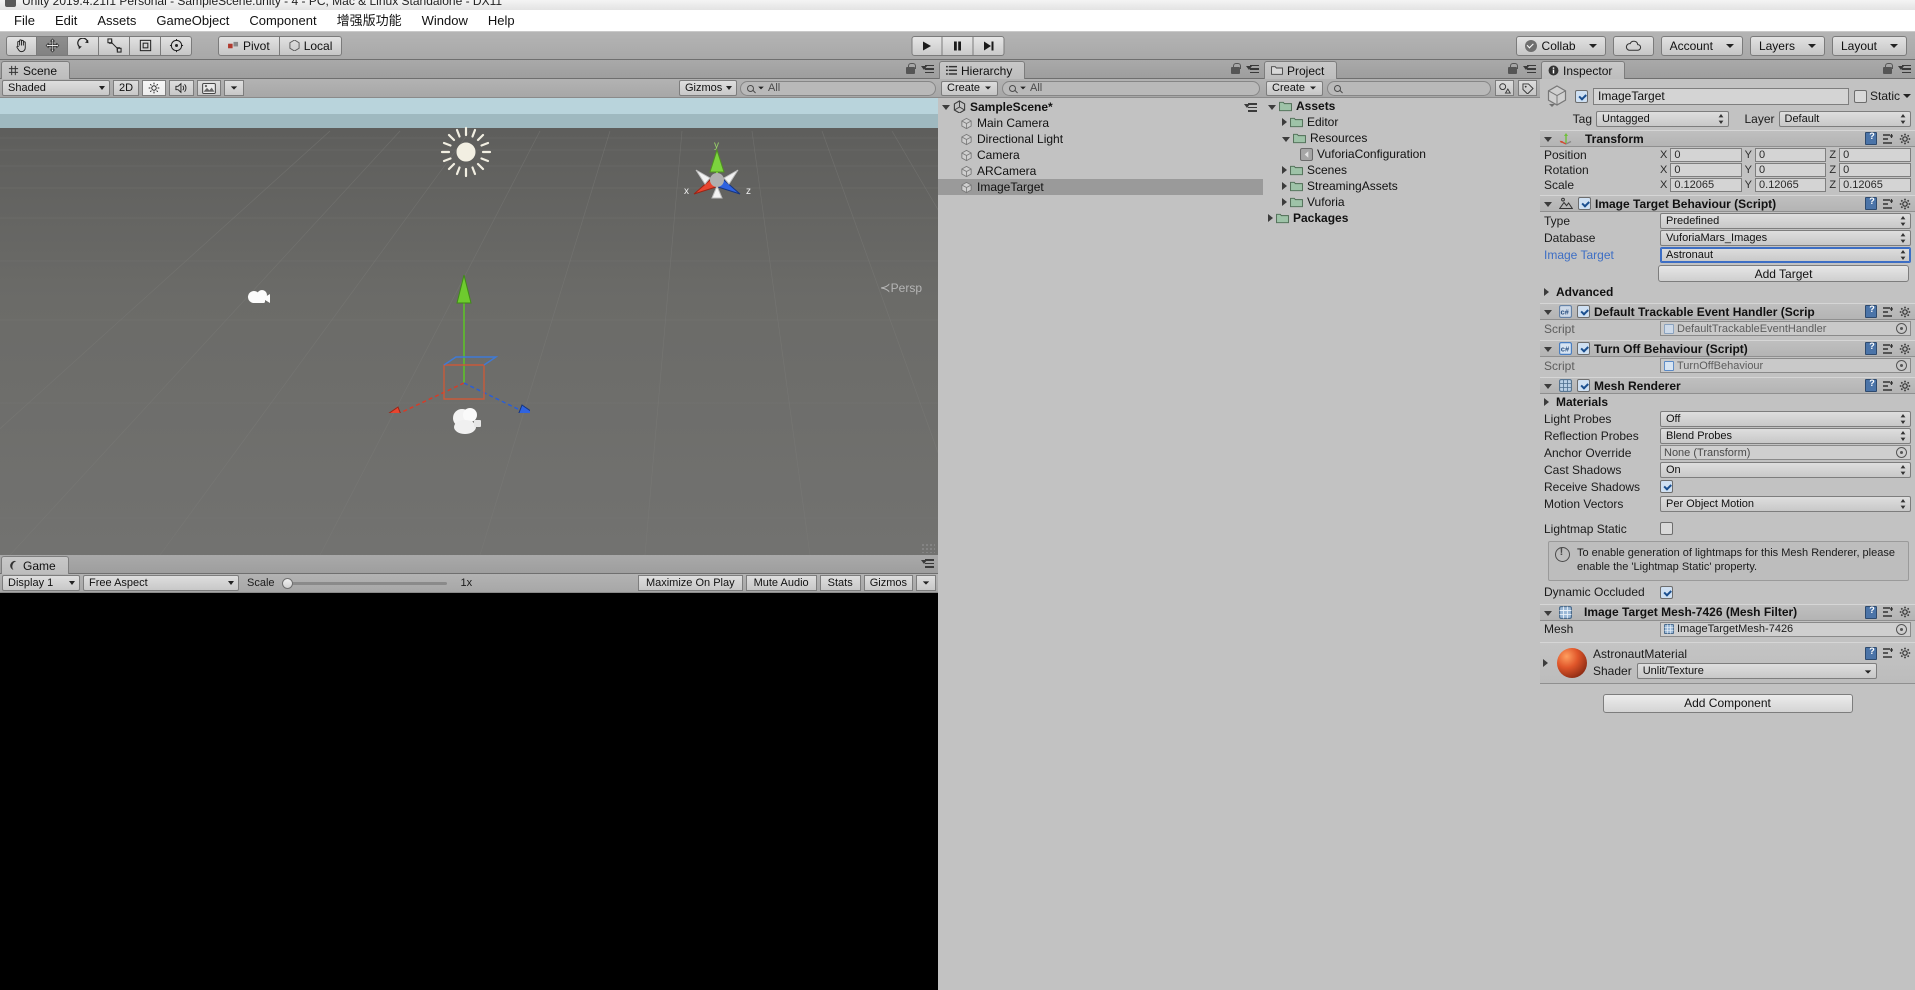 This screenshot has width=1915, height=990. Describe the element at coordinates (501, 21) in the screenshot. I see `menu-item-help: Help` at that location.